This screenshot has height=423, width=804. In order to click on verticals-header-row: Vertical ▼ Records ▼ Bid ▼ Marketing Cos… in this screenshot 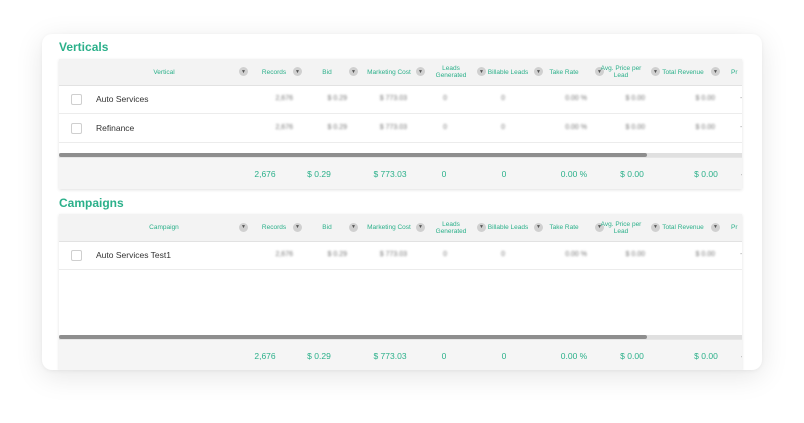, I will do `click(400, 72)`.